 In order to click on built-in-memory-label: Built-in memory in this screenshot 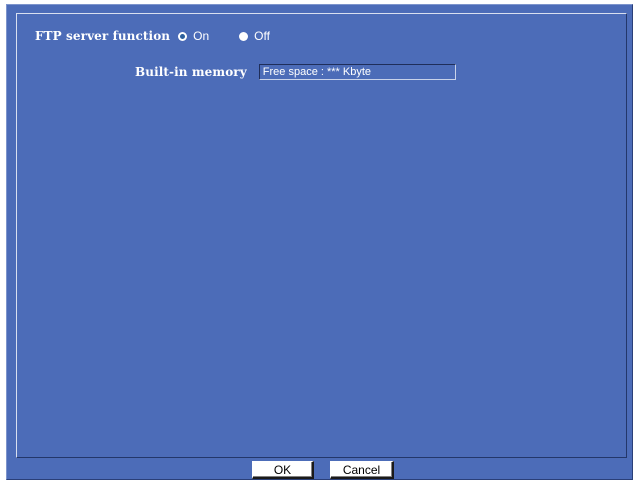, I will do `click(191, 72)`.